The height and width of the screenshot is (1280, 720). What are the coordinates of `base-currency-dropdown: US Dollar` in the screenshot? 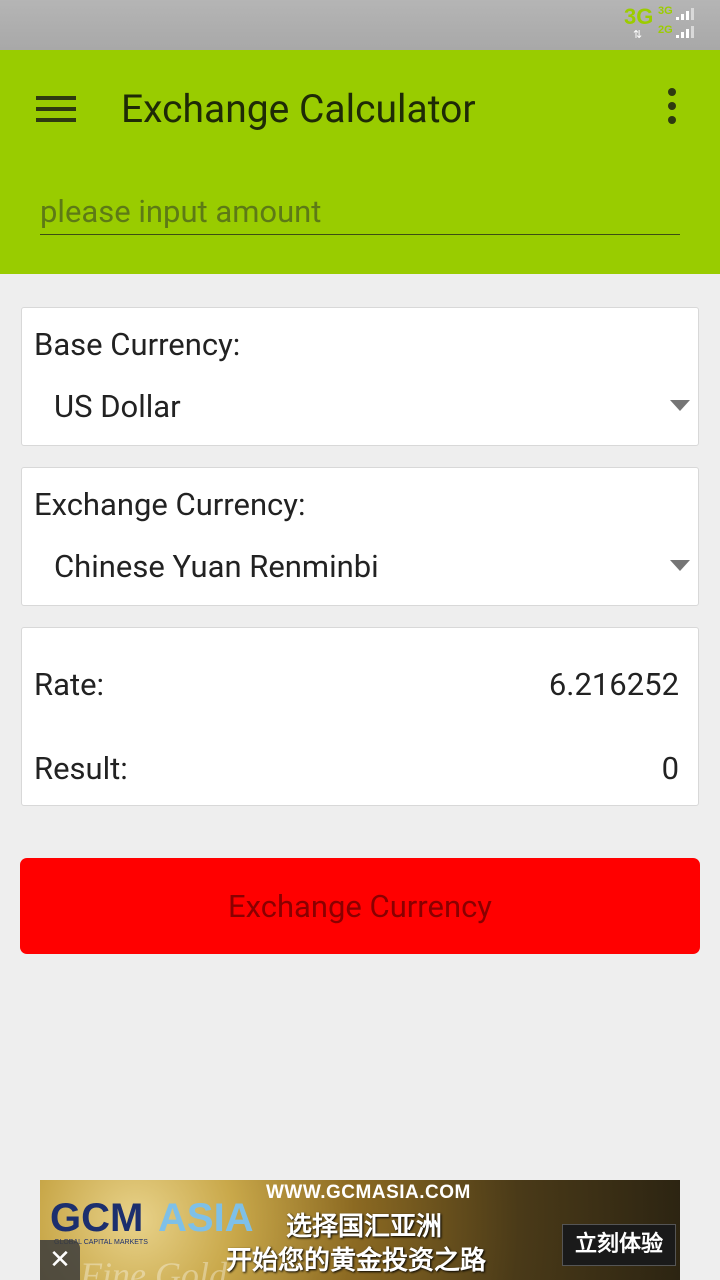 It's located at (360, 416).